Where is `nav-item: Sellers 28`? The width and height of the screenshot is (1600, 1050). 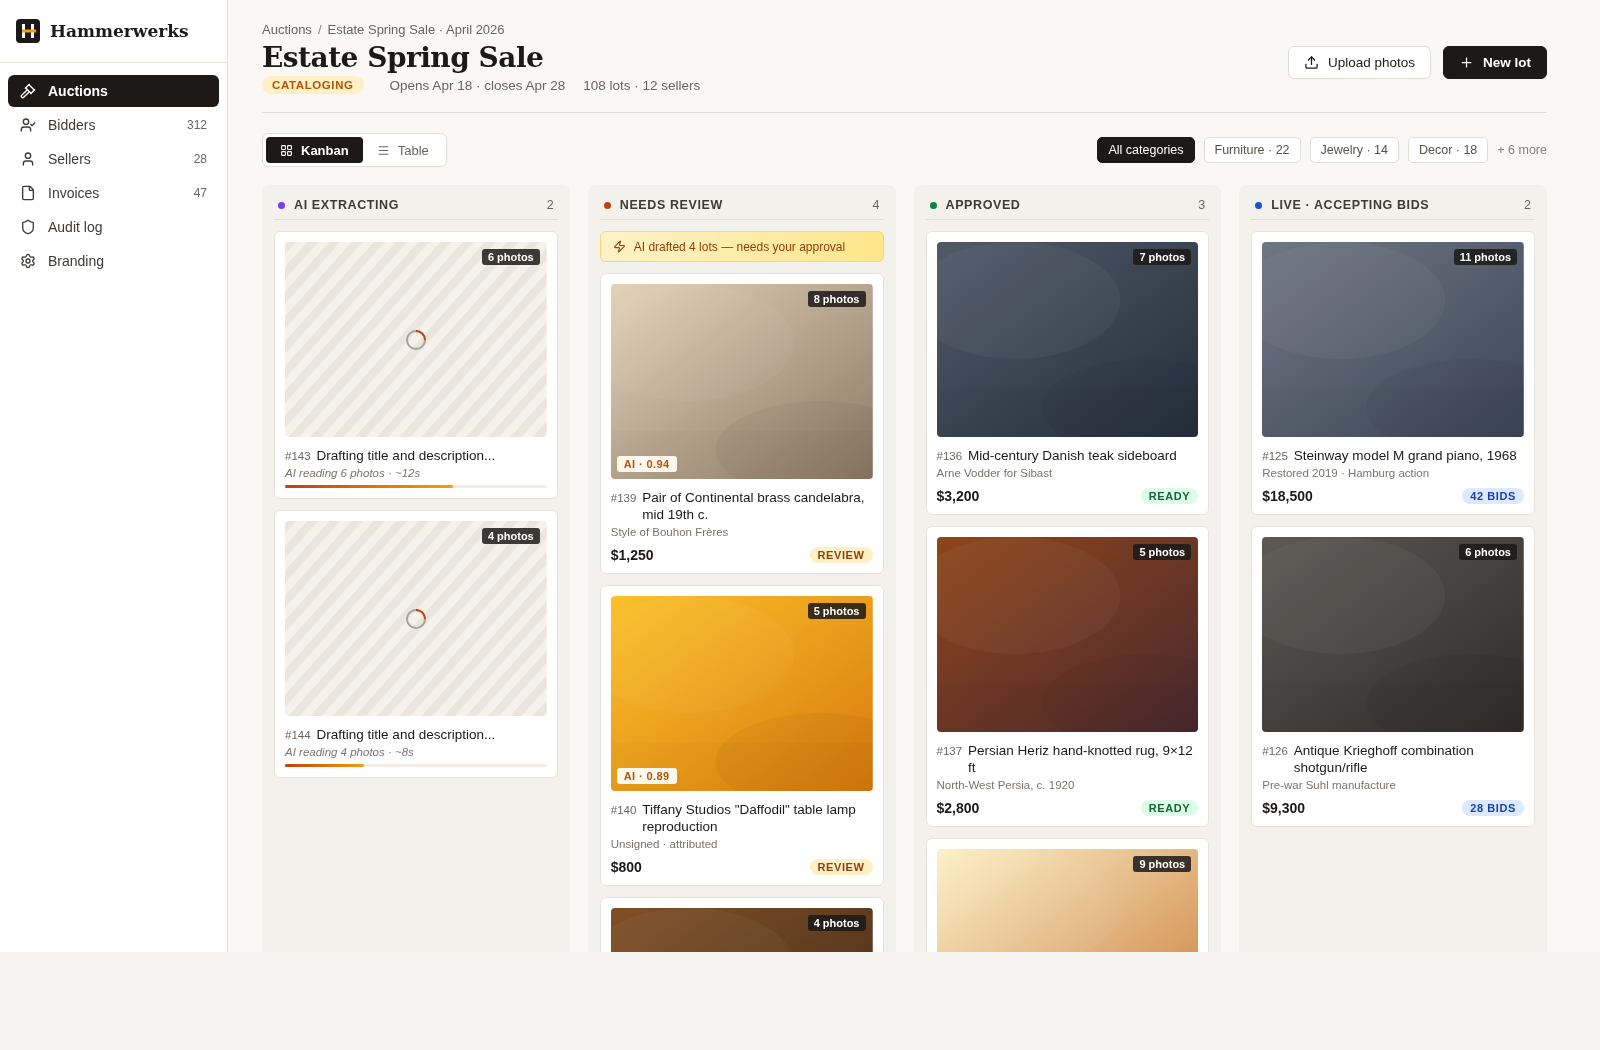
nav-item: Sellers 28 is located at coordinates (113, 159).